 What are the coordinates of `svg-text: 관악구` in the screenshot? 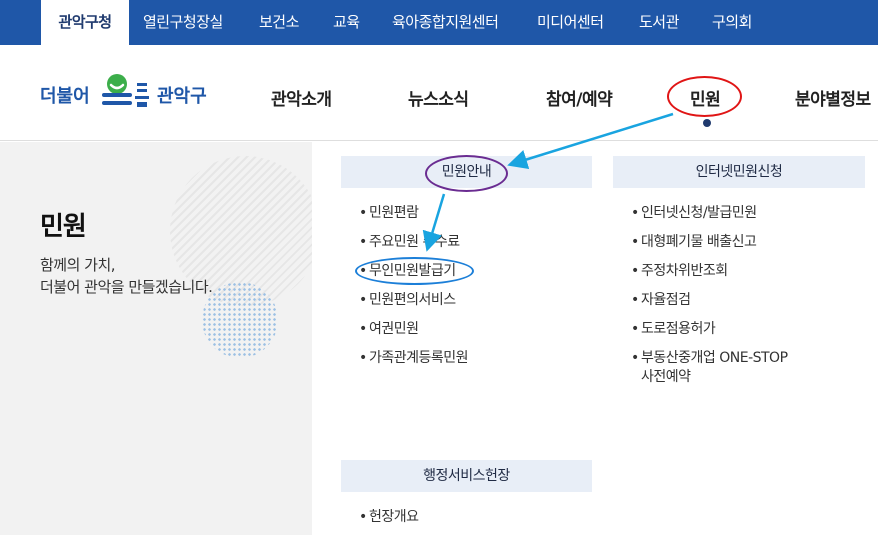 It's located at (182, 96).